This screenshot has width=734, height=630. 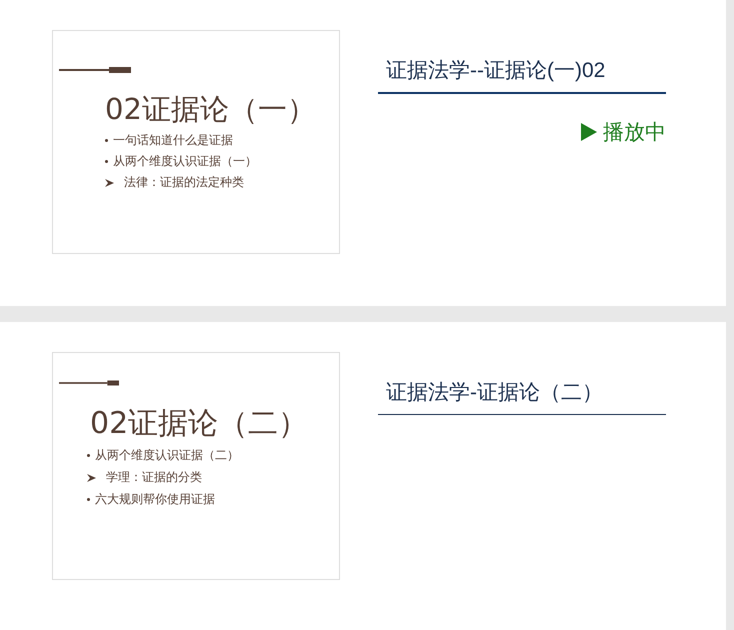 What do you see at coordinates (154, 477) in the screenshot?
I see `slide-point: 学理：证据的分类` at bounding box center [154, 477].